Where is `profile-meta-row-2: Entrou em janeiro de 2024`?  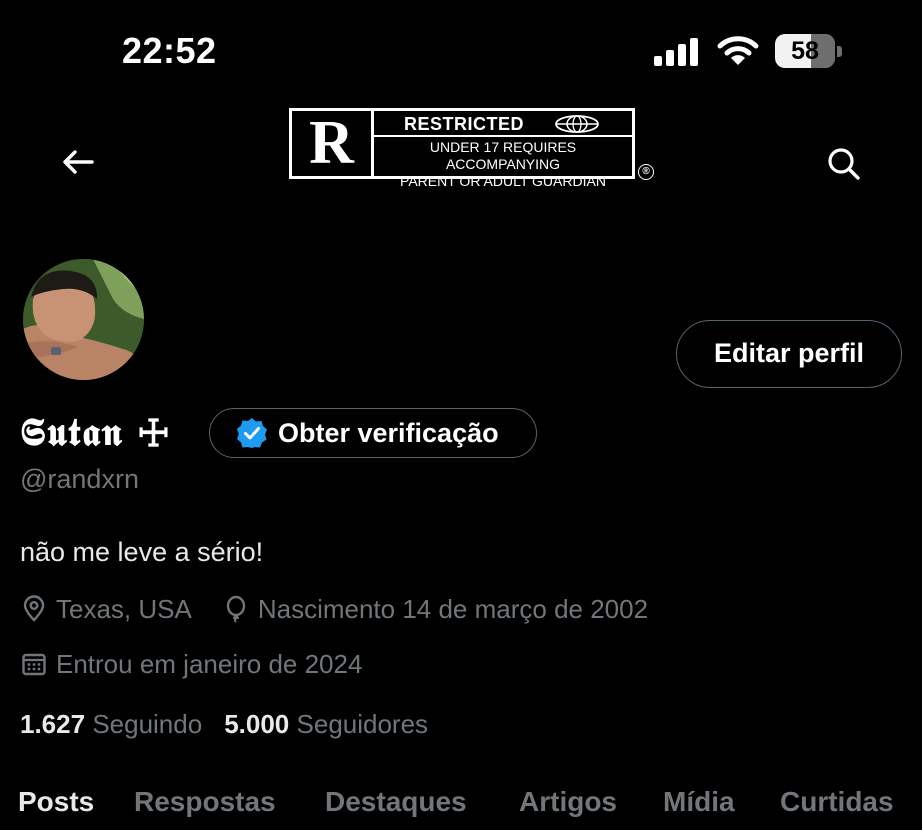
profile-meta-row-2: Entrou em janeiro de 2024 is located at coordinates (206, 664).